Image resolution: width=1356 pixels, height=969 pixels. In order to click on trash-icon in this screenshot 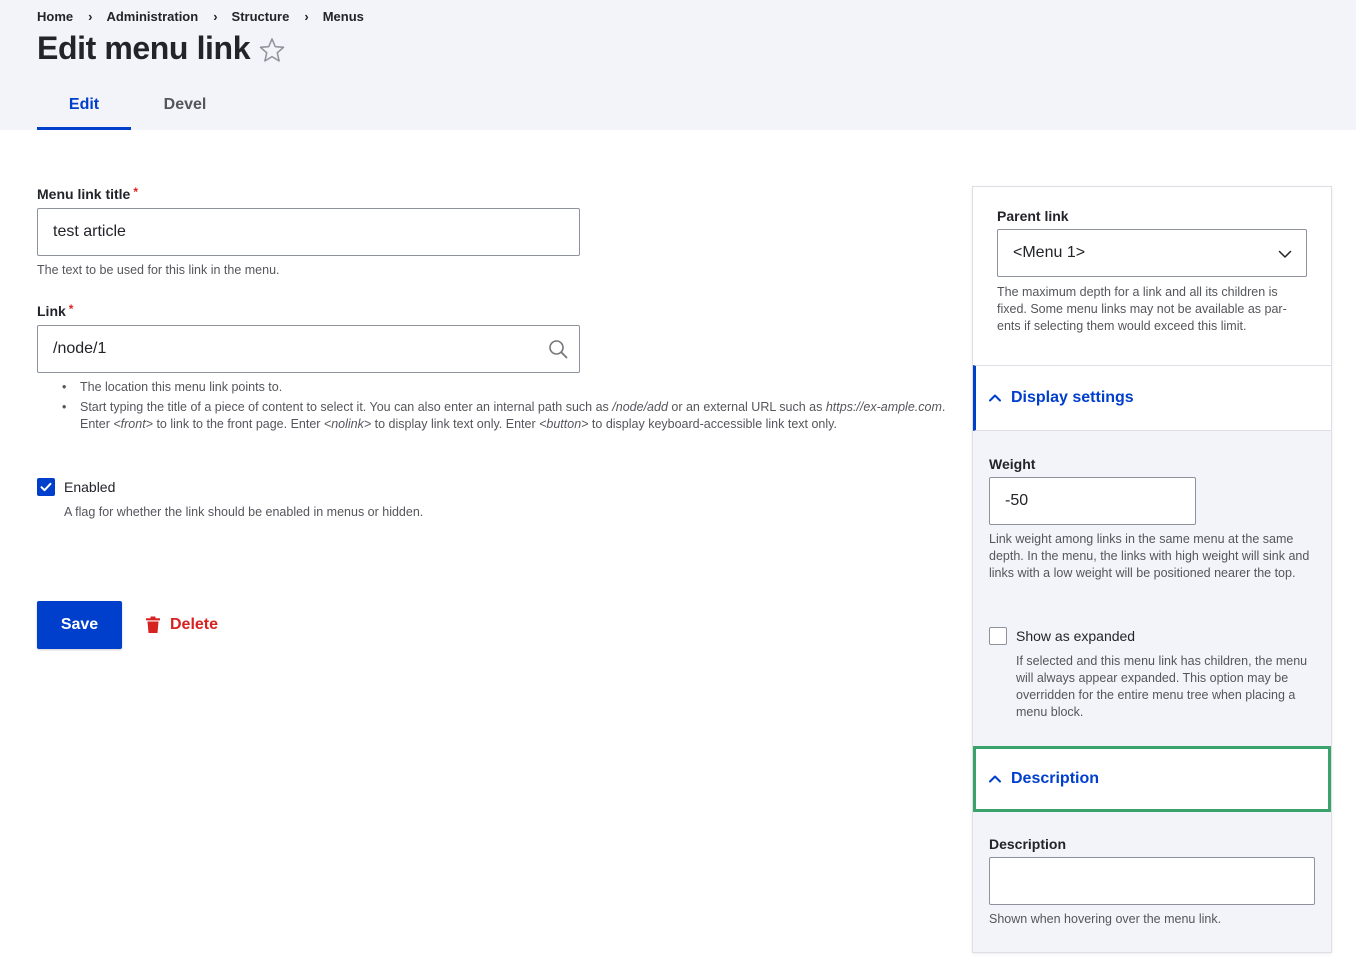, I will do `click(153, 624)`.